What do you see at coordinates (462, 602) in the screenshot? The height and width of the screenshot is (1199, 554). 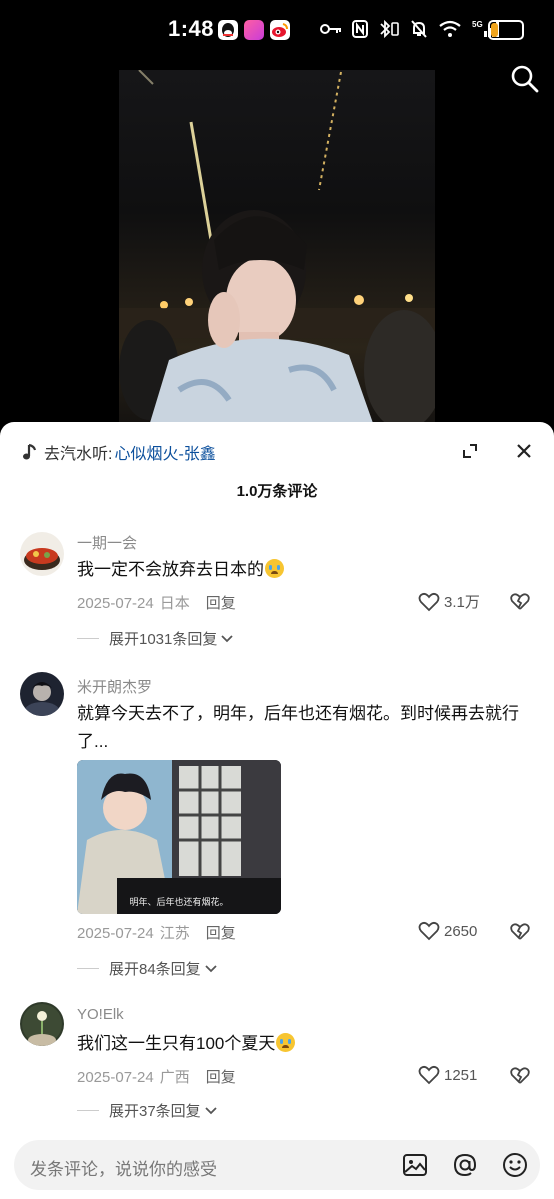 I see `like-count: 3.1万` at bounding box center [462, 602].